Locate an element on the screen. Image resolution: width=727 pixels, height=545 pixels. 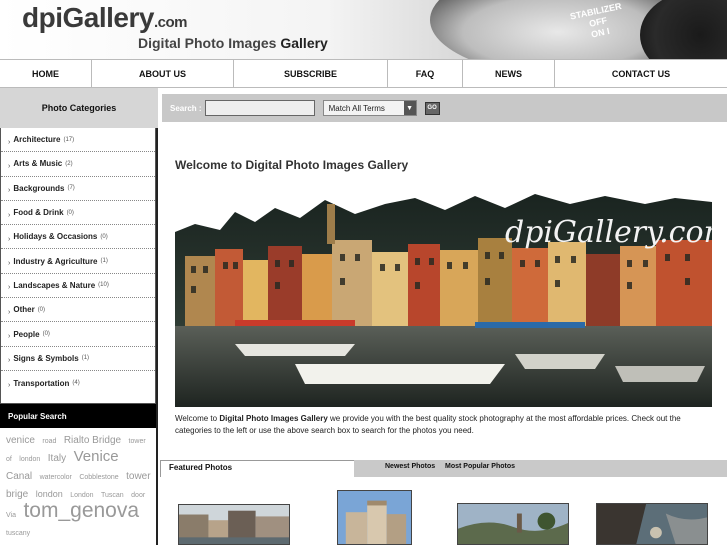
category-name: Other is located at coordinates (24, 310).